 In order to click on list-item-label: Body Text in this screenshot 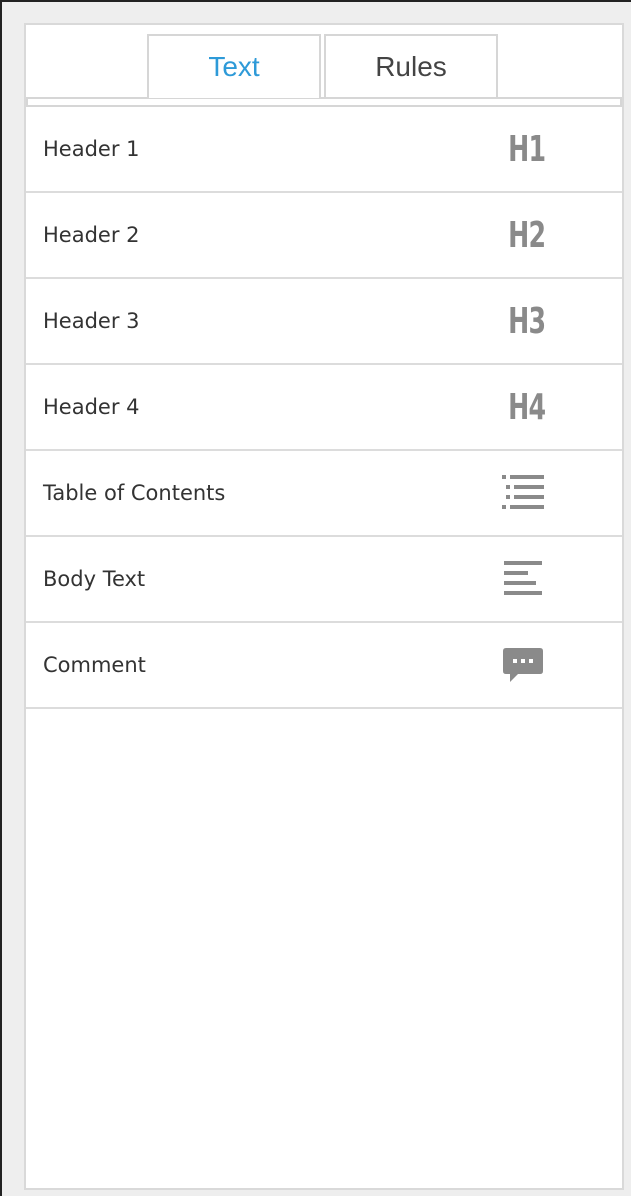, I will do `click(94, 579)`.